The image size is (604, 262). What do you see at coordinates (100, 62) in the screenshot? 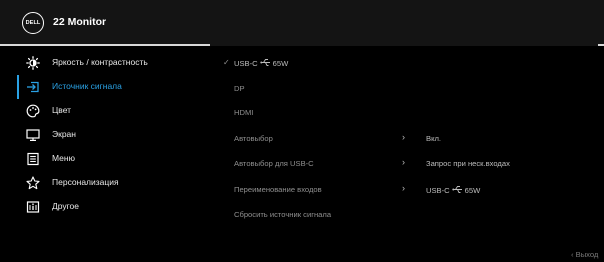
I see `sidebar-item-label: Яркость / контрастность` at bounding box center [100, 62].